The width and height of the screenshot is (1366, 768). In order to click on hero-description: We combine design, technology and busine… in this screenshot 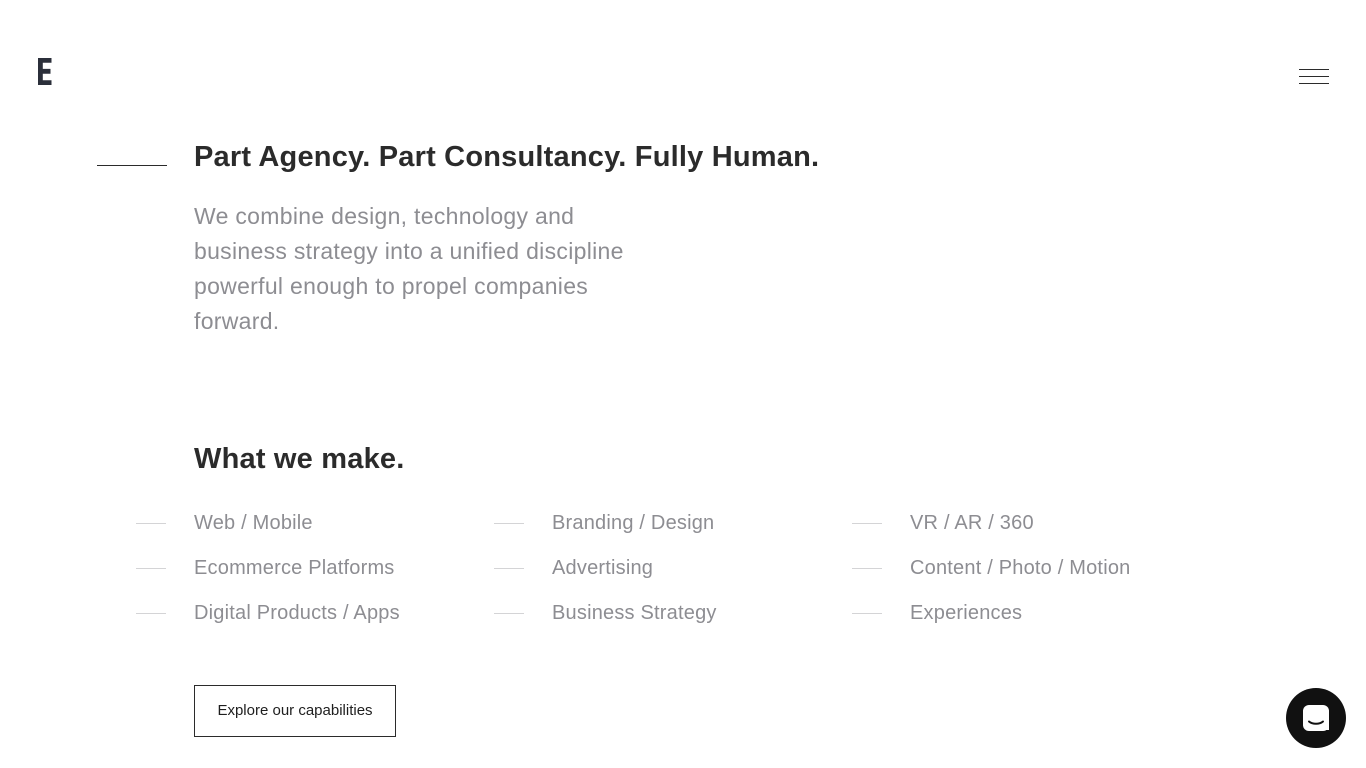, I will do `click(409, 268)`.